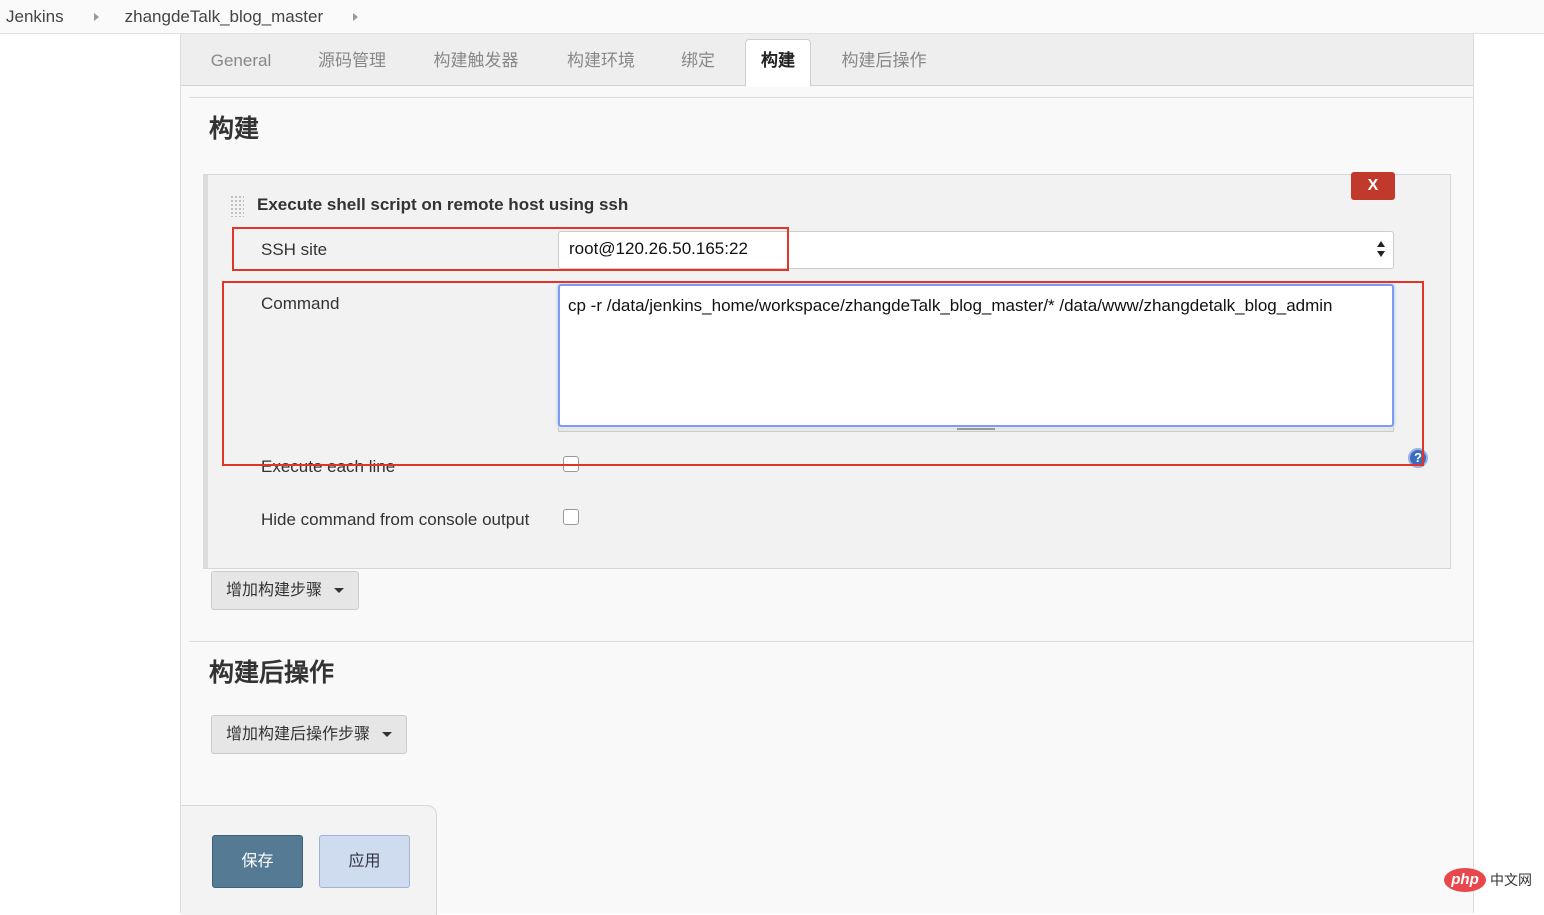 This screenshot has width=1544, height=915. I want to click on add-post-build-step-button: 增加构建后操作步骤, so click(309, 734).